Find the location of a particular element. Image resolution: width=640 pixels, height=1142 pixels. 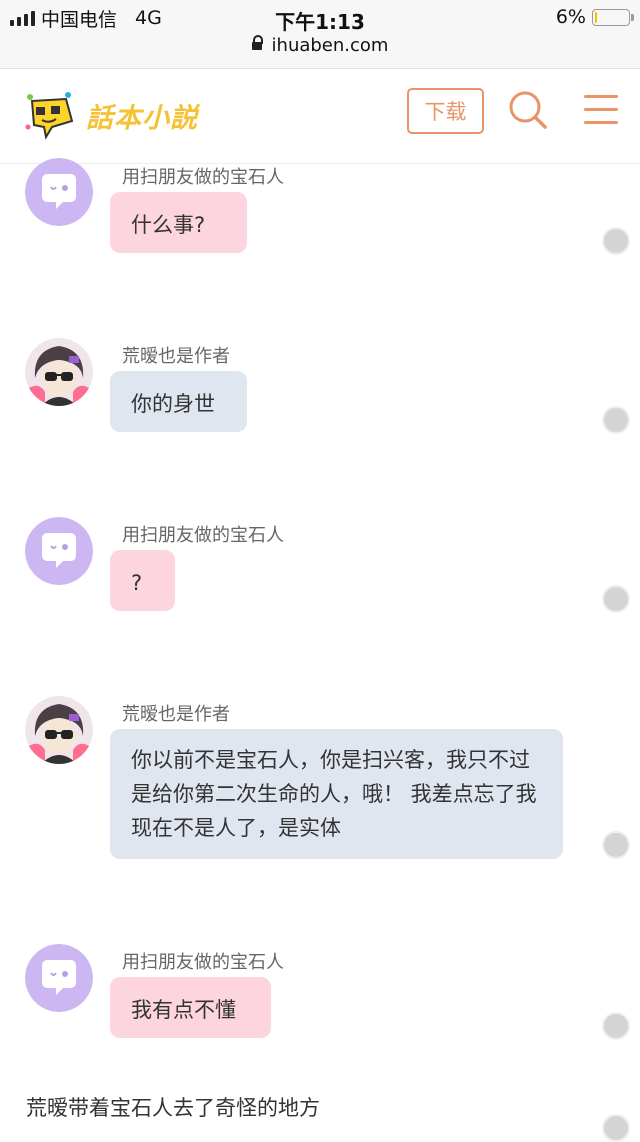

menu-icon is located at coordinates (601, 110).